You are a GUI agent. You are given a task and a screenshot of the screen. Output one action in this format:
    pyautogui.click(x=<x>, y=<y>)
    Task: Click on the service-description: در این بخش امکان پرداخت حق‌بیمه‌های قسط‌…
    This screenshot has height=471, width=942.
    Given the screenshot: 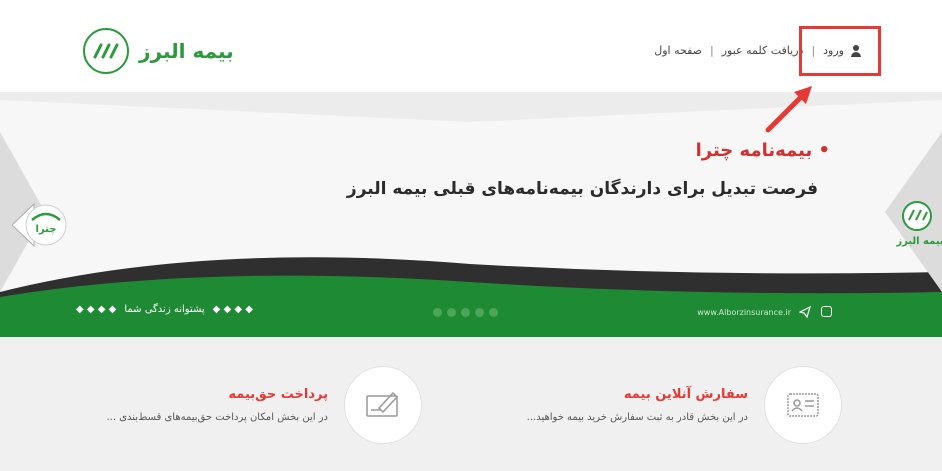 What is the action you would take?
    pyautogui.click(x=217, y=417)
    